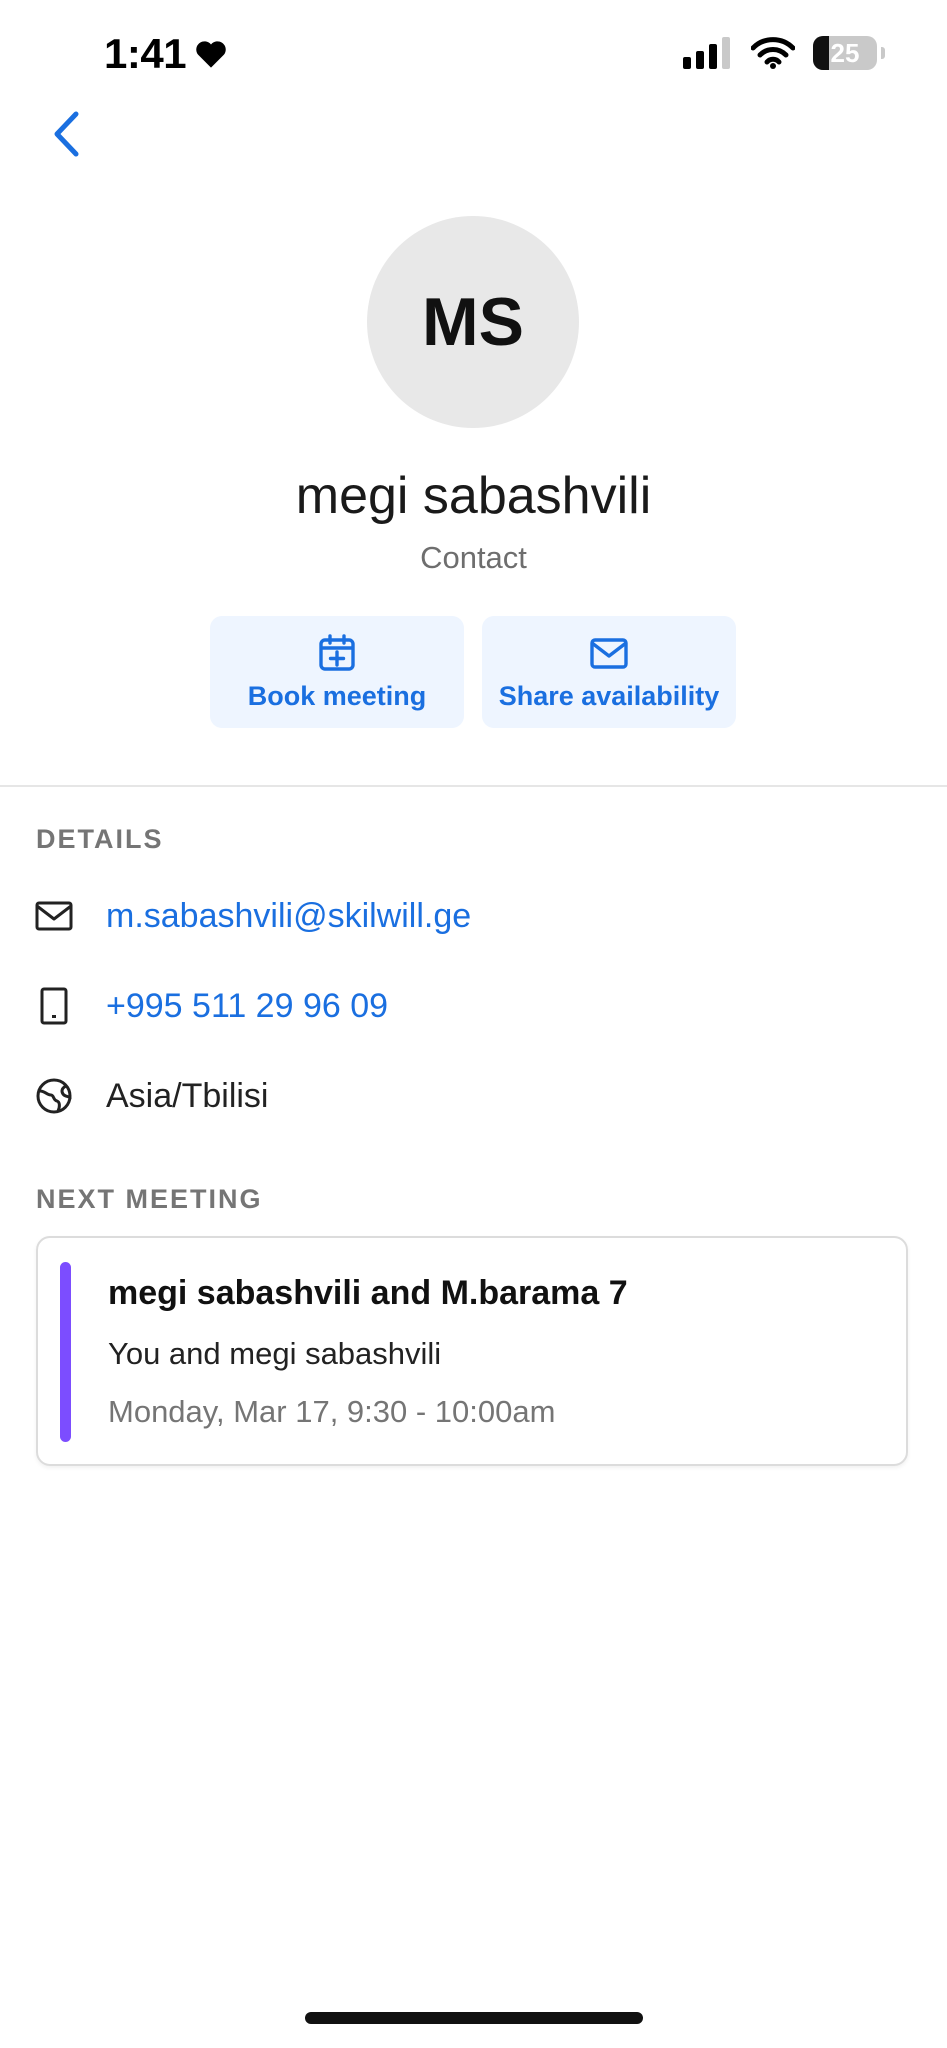 The height and width of the screenshot is (2048, 947). Describe the element at coordinates (473, 557) in the screenshot. I see `contact-type: Contact` at that location.